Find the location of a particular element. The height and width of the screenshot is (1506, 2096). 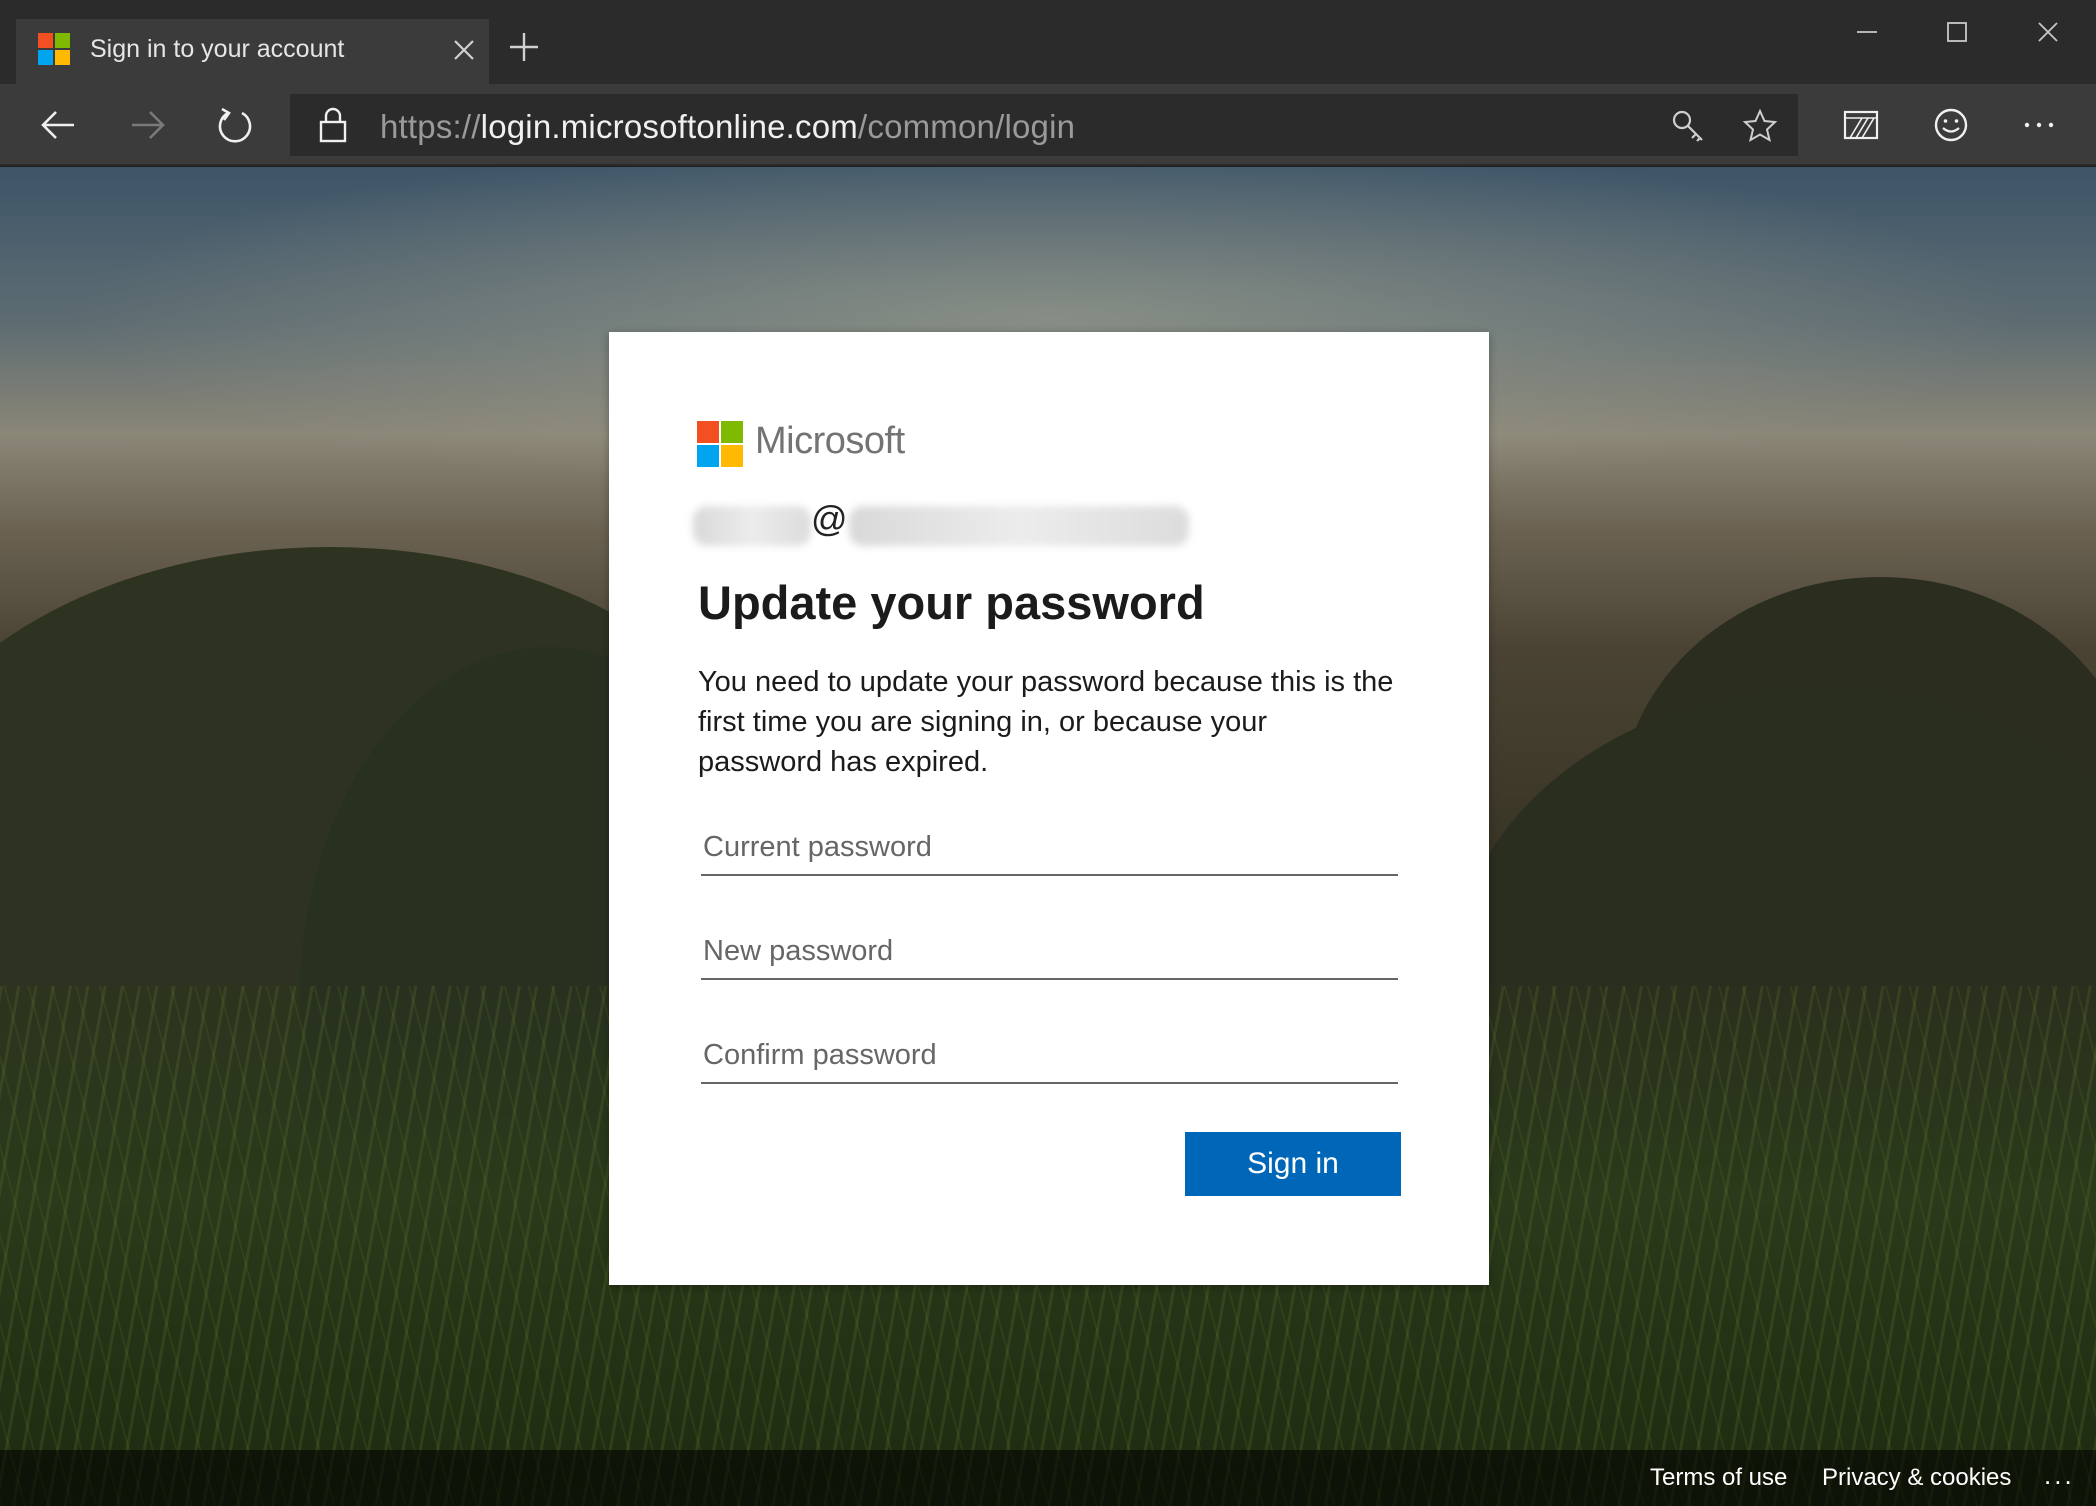

account-at-symbol: @ is located at coordinates (829, 518).